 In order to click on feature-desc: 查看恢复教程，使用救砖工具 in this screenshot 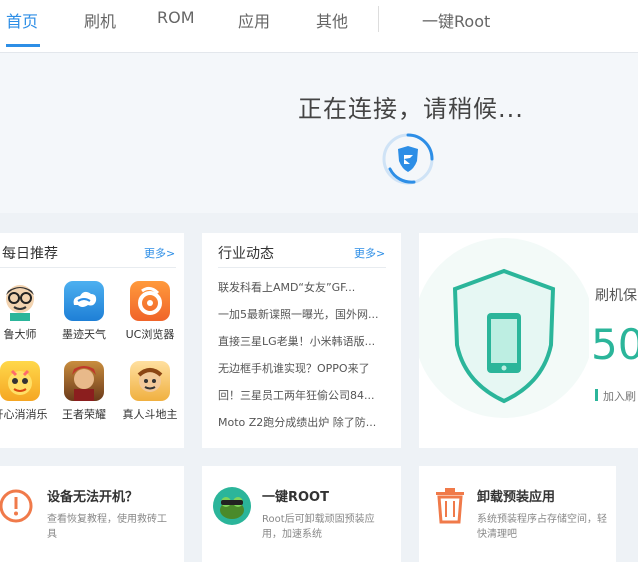, I will do `click(107, 527)`.